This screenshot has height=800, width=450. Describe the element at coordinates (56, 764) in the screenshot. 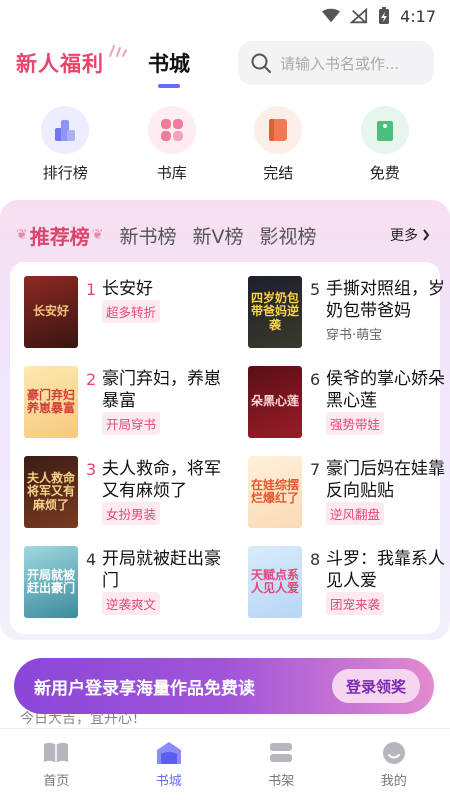

I see `nav-home: 首页` at that location.